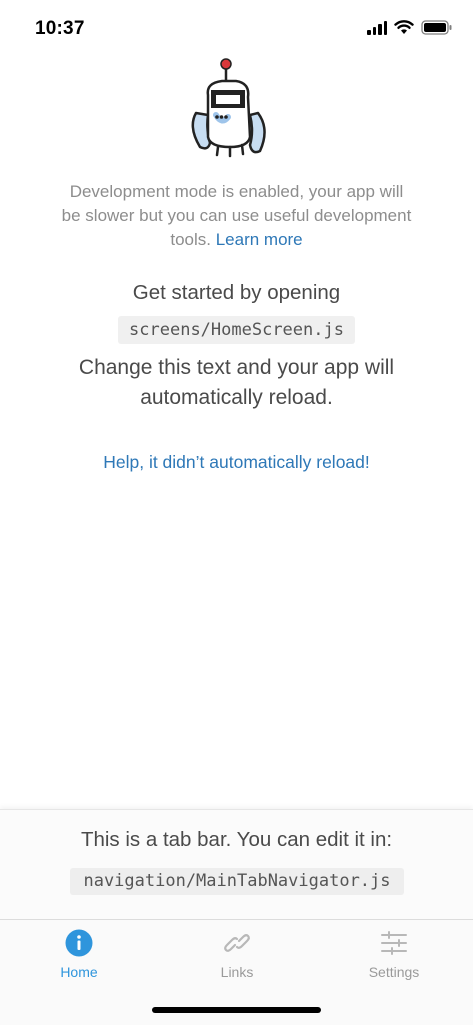  Describe the element at coordinates (236, 28) in the screenshot. I see `status-bar: 10:37` at that location.